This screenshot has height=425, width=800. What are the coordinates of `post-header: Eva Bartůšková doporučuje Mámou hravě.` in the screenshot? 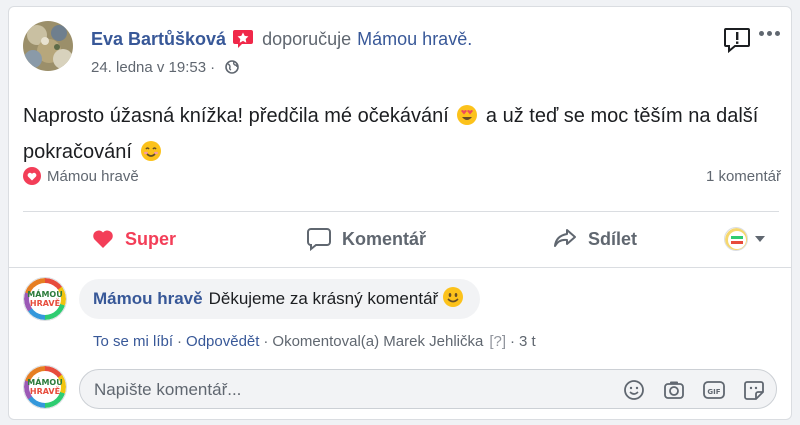 It's located at (281, 39).